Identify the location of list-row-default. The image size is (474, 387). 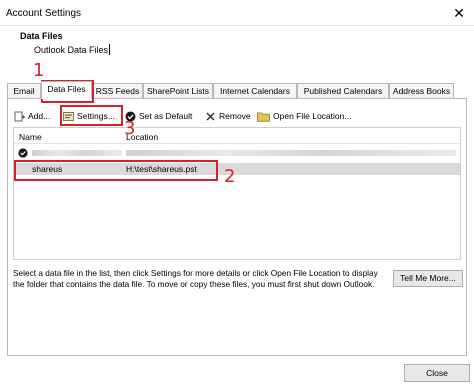
(237, 153).